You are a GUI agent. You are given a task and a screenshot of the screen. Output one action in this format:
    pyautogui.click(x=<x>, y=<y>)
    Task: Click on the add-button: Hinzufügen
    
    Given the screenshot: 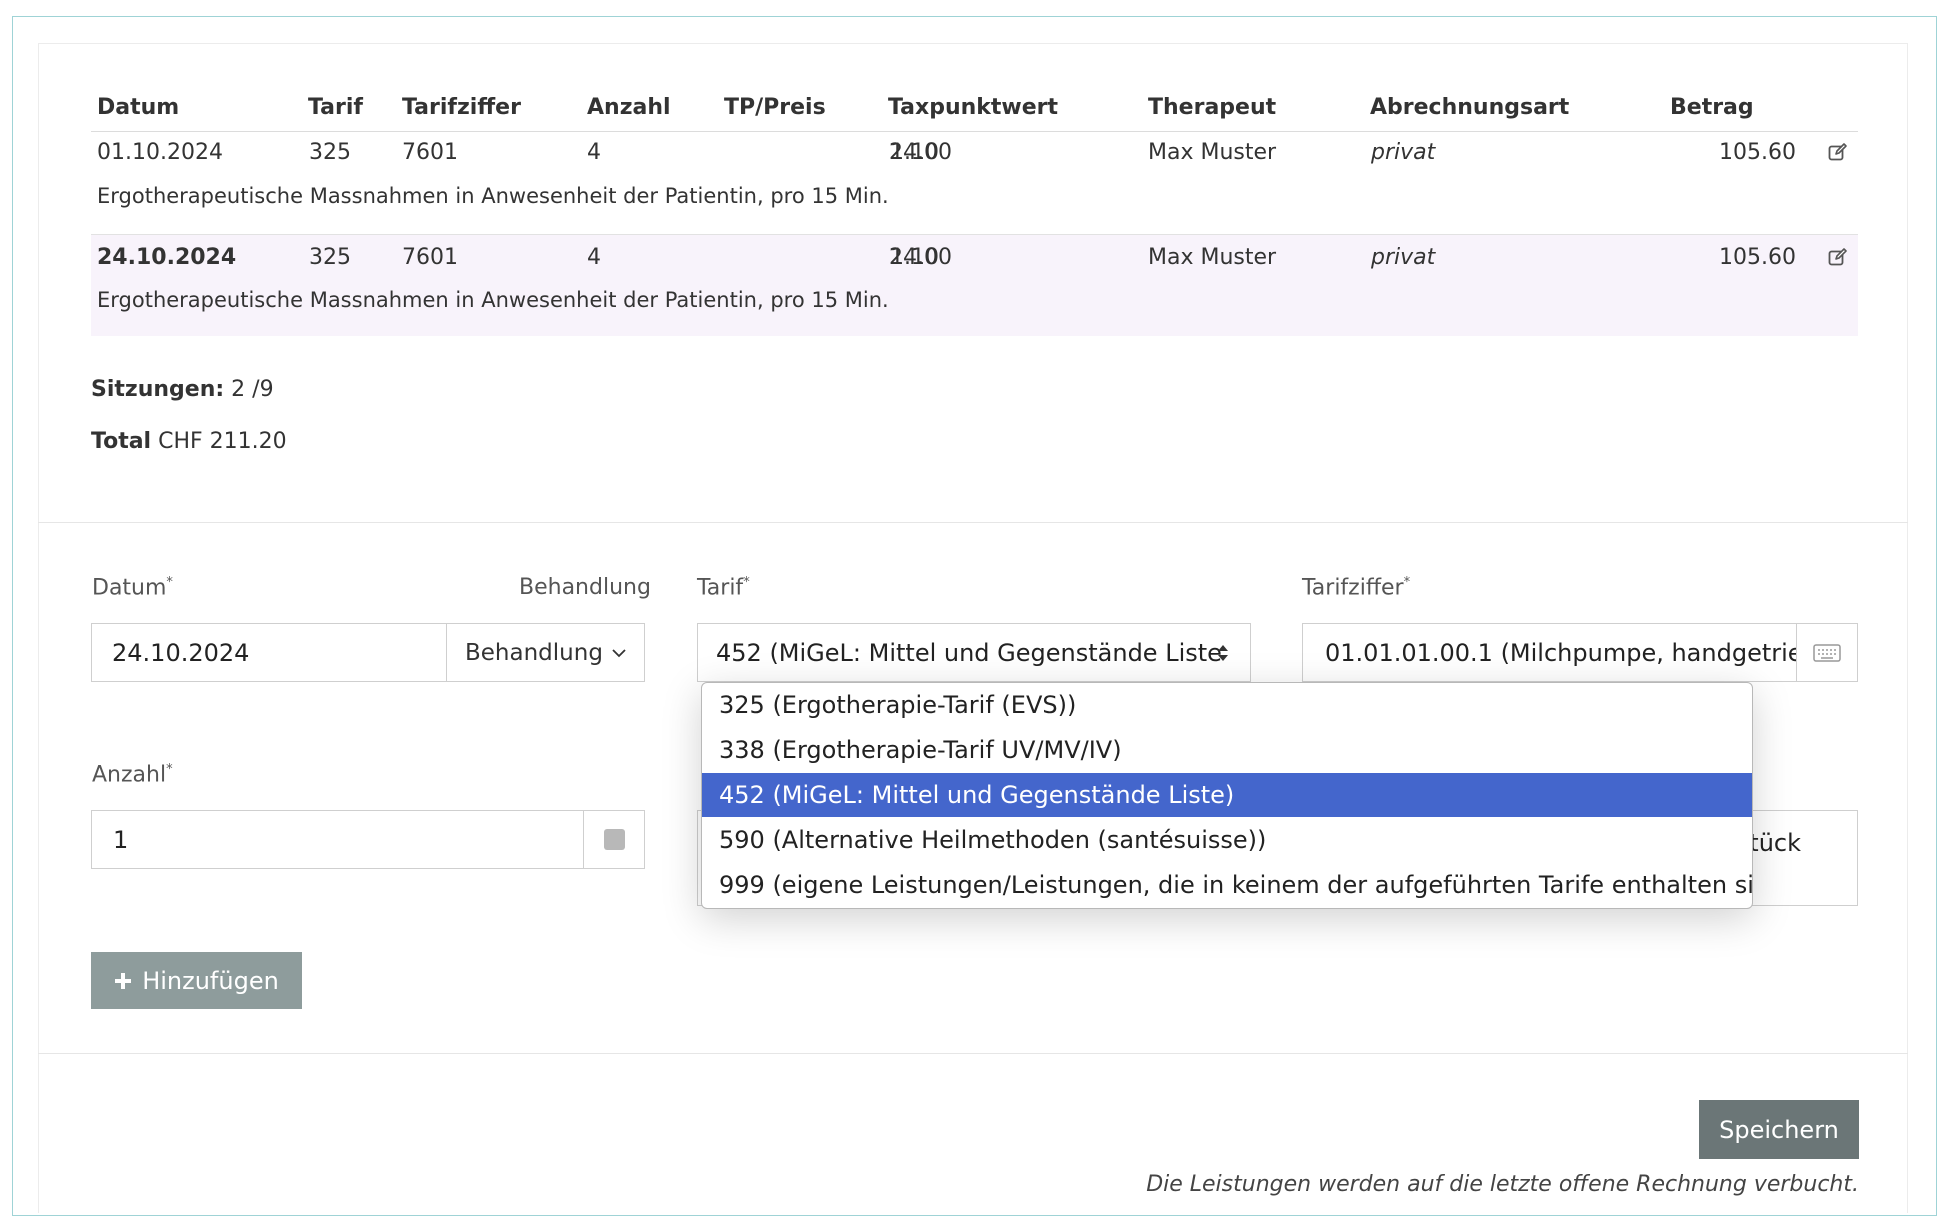 What is the action you would take?
    pyautogui.click(x=196, y=980)
    